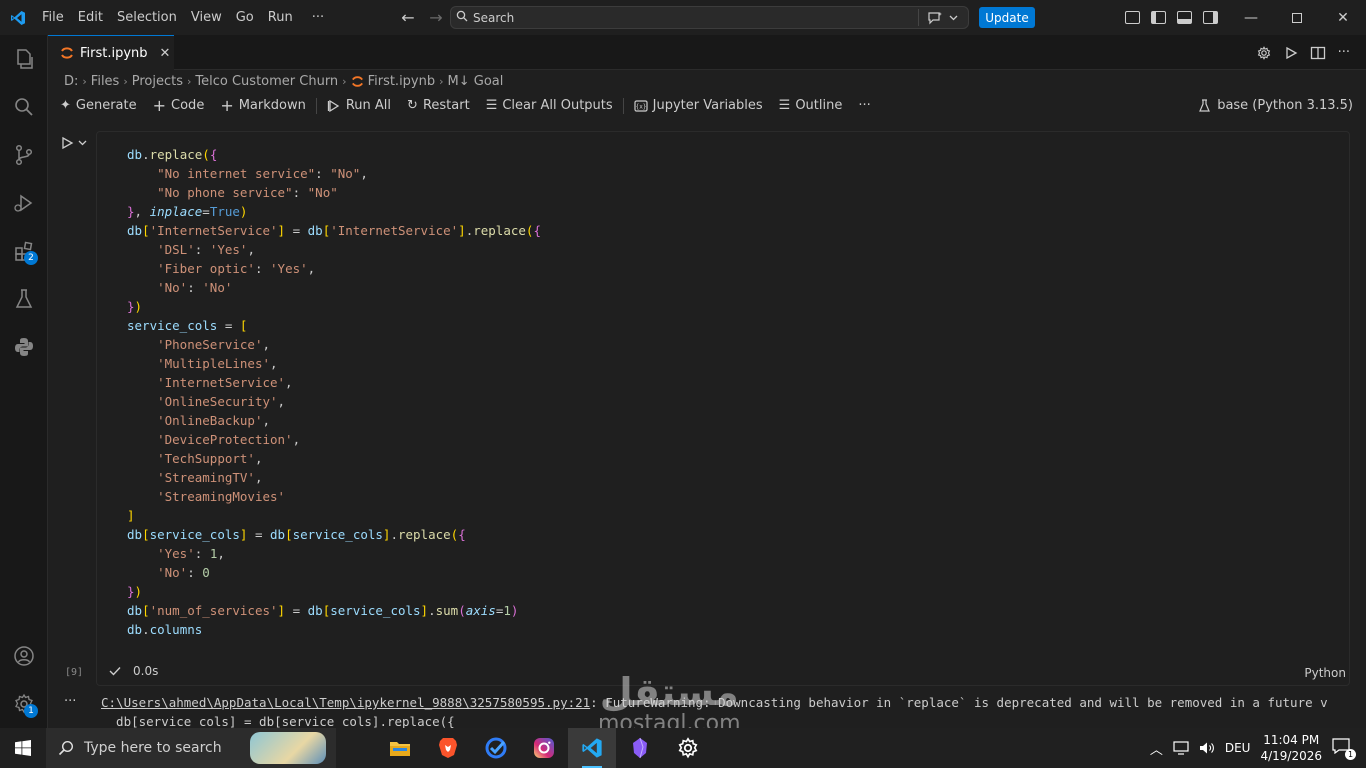  What do you see at coordinates (1007, 17) in the screenshot?
I see `update-button: Update` at bounding box center [1007, 17].